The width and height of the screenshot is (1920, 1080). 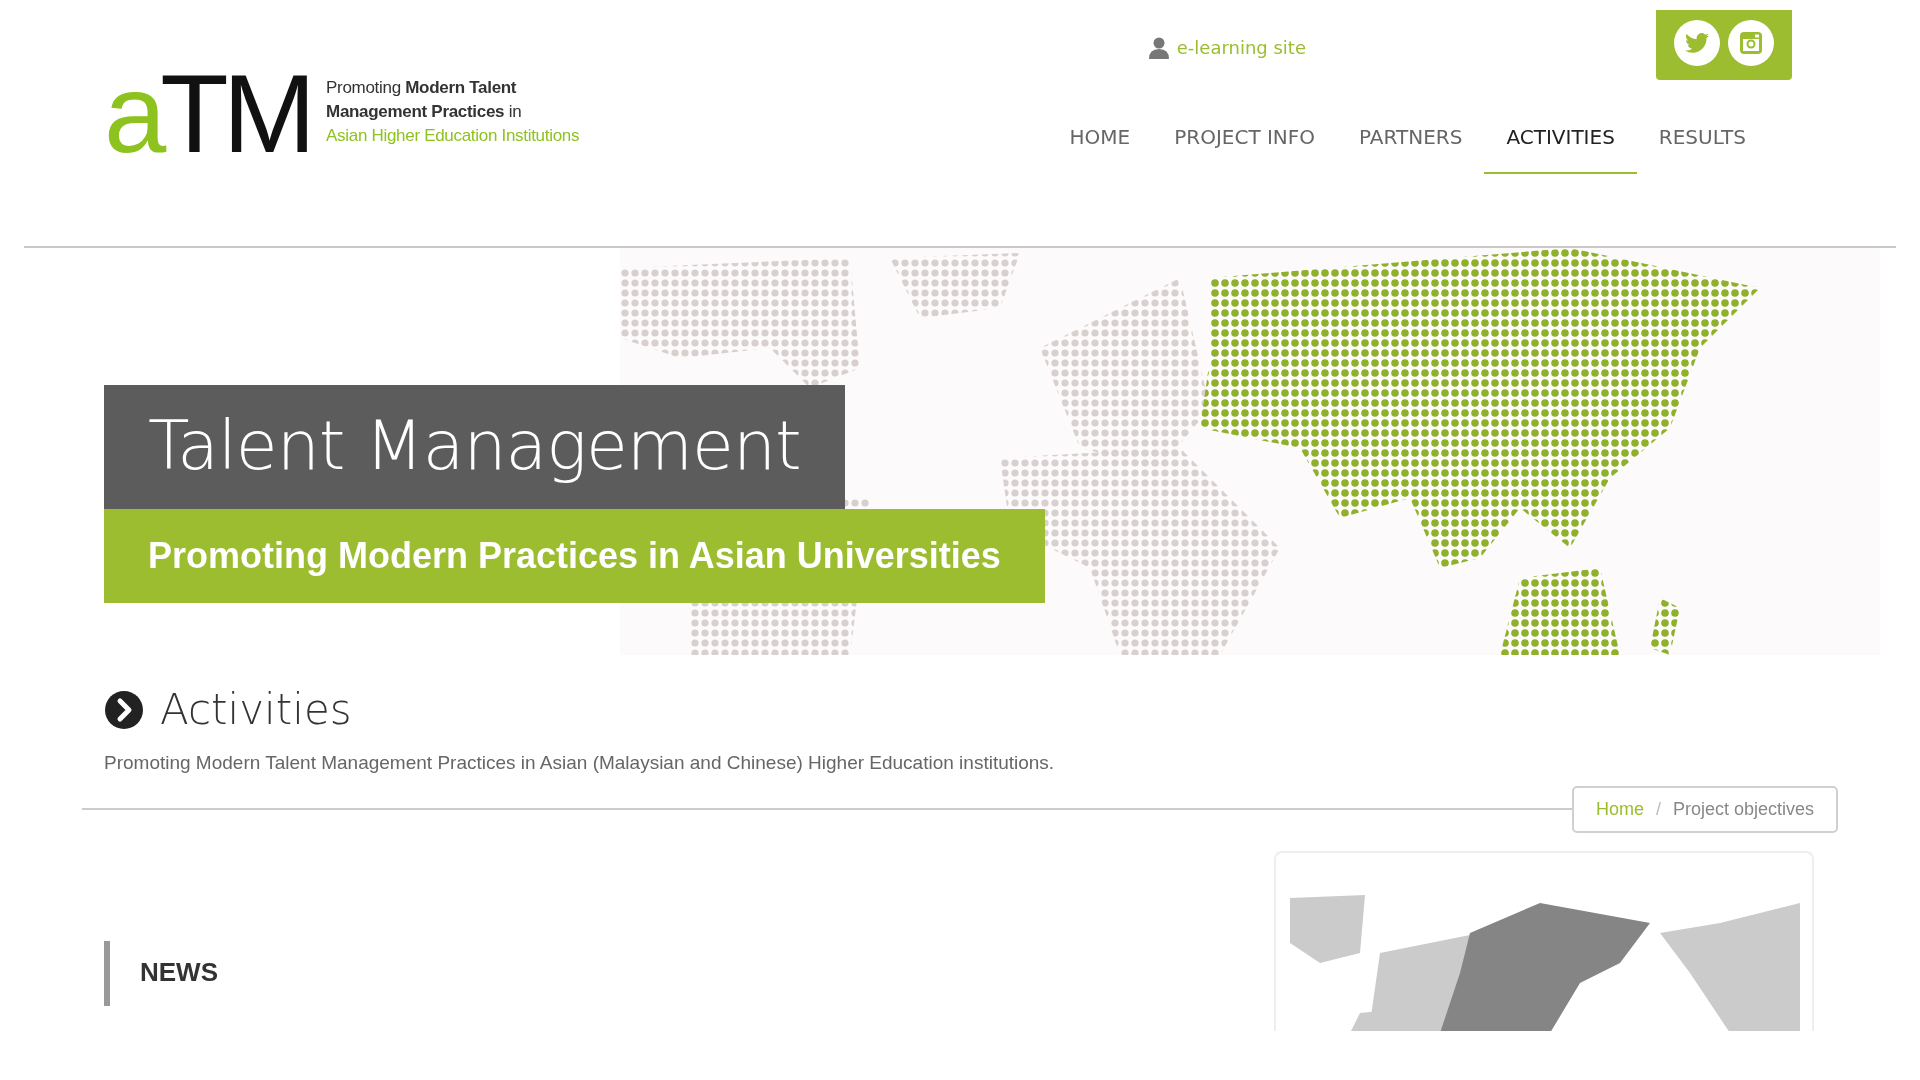 I want to click on breadcrumb-current: Project objectives, so click(x=1743, y=808).